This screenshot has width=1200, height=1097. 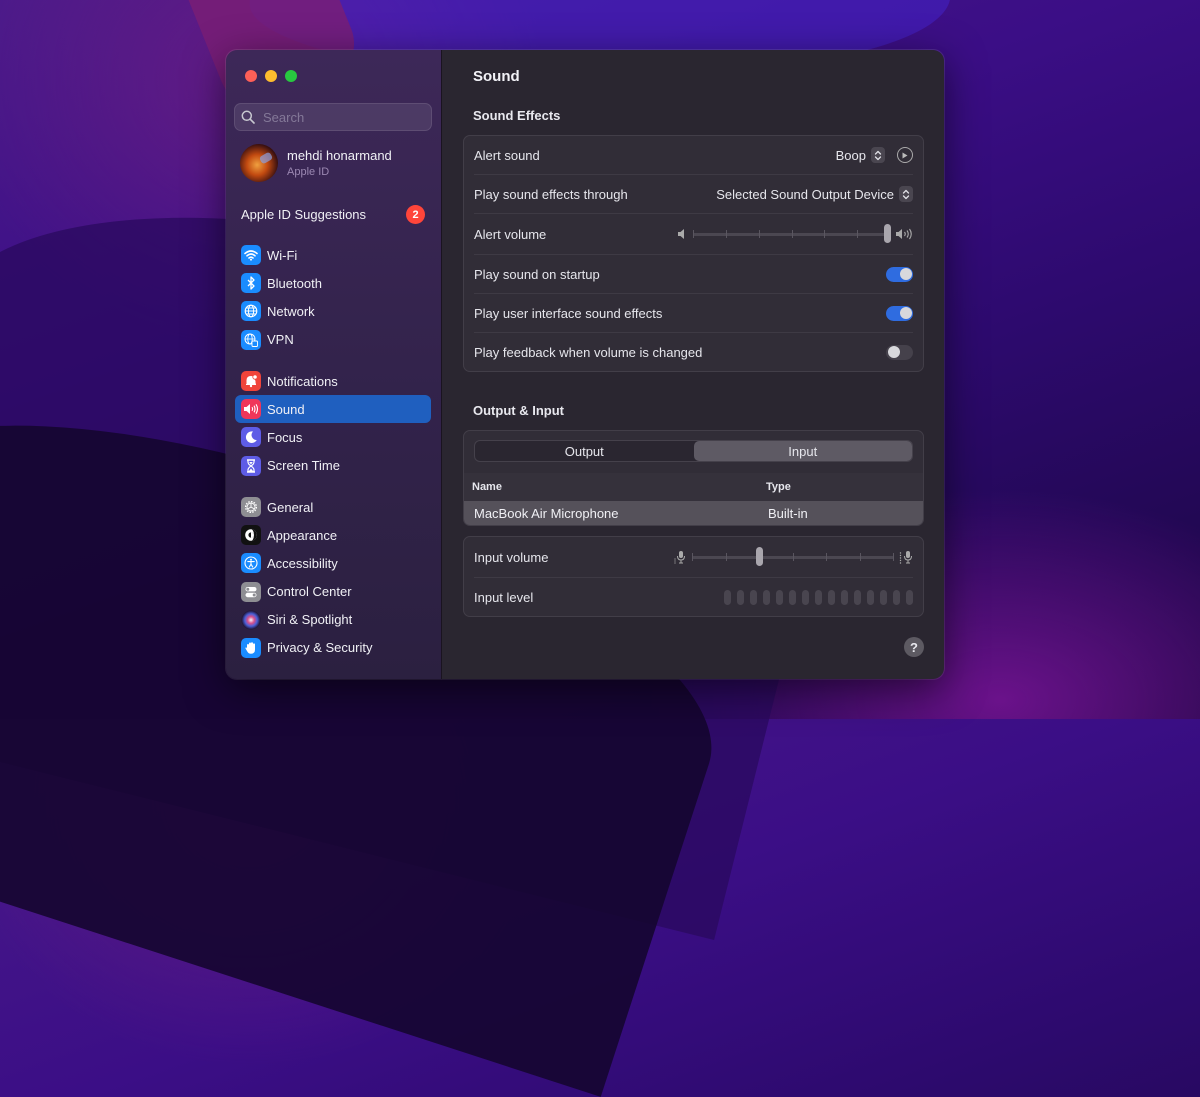 What do you see at coordinates (504, 597) in the screenshot?
I see `input-level-label: Input level` at bounding box center [504, 597].